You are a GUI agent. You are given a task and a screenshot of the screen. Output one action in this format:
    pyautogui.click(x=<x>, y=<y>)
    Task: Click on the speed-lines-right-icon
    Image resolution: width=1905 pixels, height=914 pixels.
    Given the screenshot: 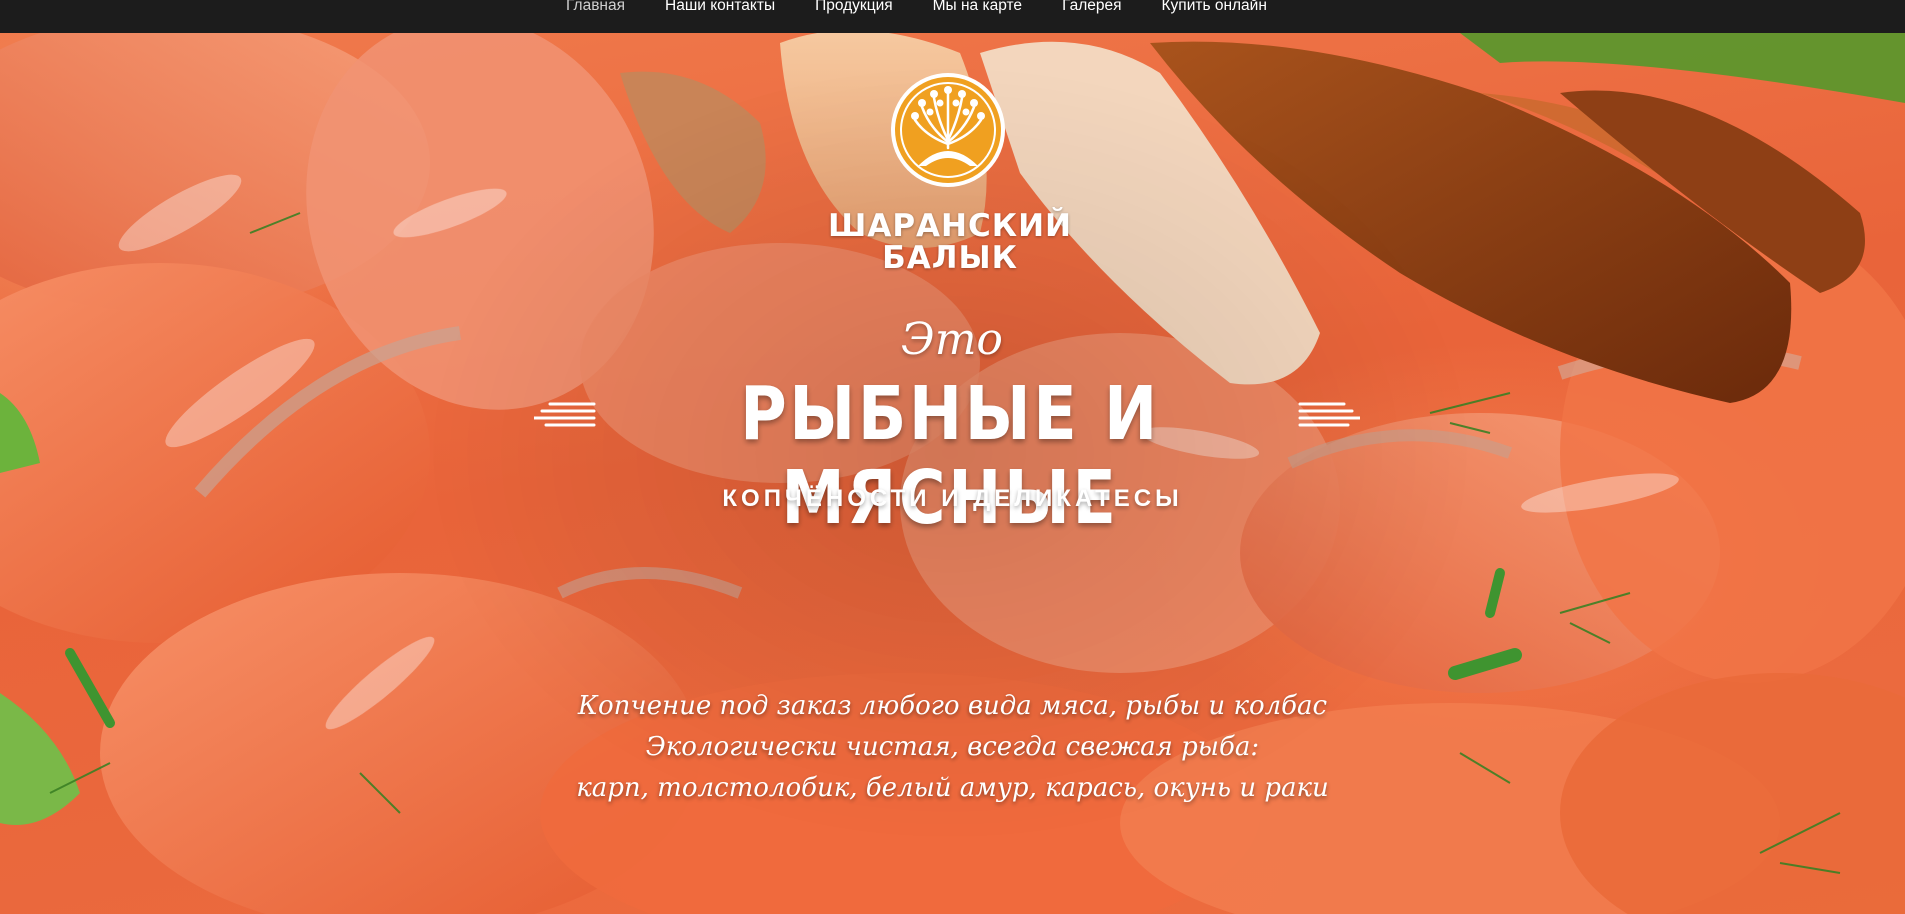 What is the action you would take?
    pyautogui.click(x=1329, y=414)
    